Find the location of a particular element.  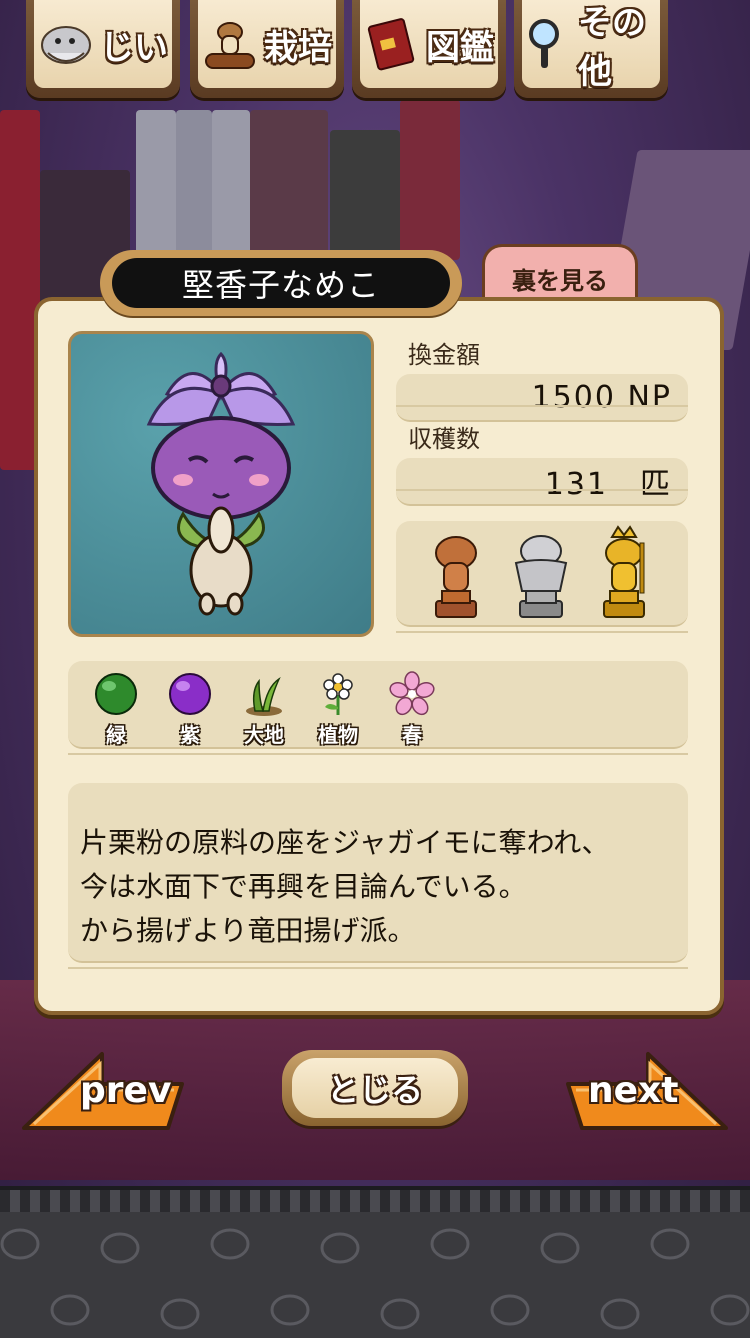

attribute-earth: 大地 is located at coordinates (264, 709).